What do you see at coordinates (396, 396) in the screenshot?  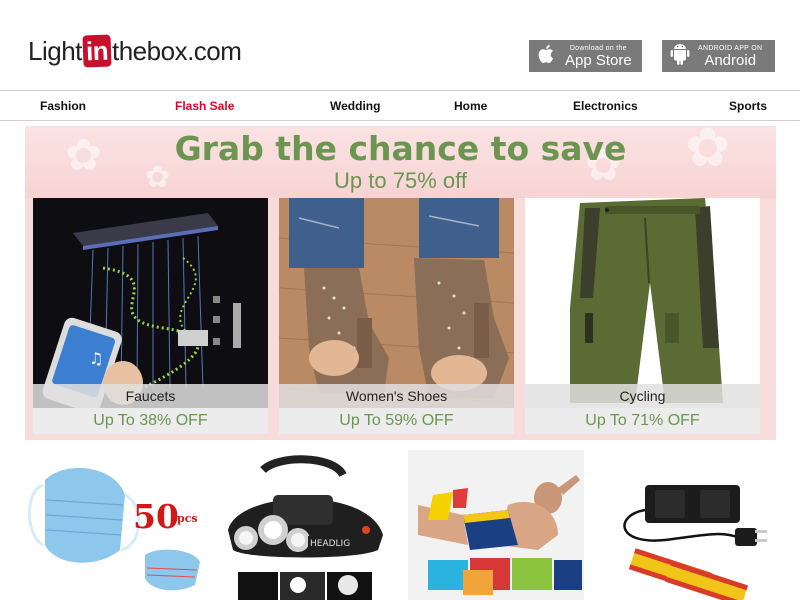 I see `card-name: Women's Shoes` at bounding box center [396, 396].